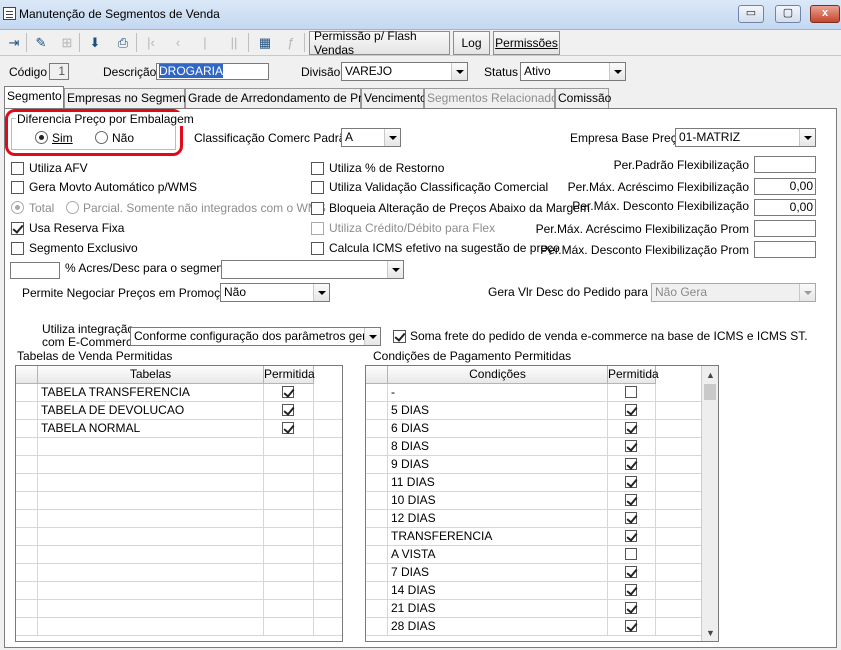 The height and width of the screenshot is (650, 841). What do you see at coordinates (291, 42) in the screenshot?
I see `function-icon: ƒ` at bounding box center [291, 42].